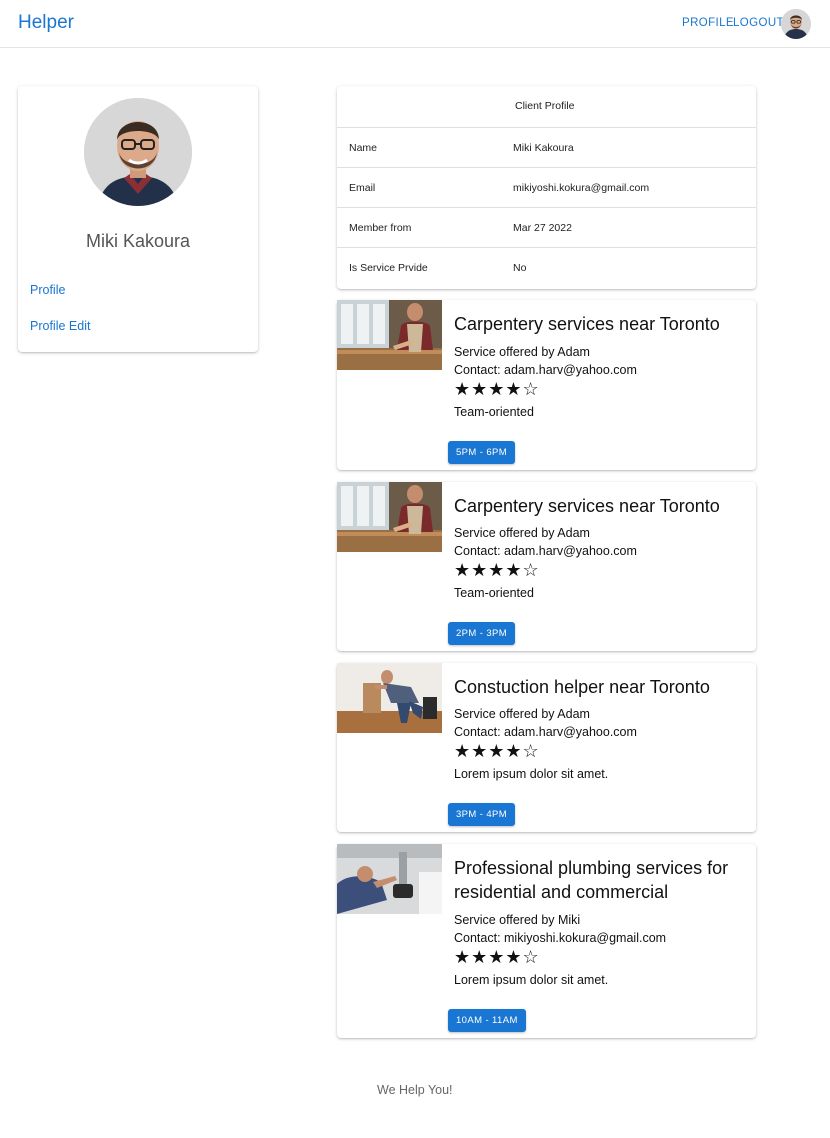  Describe the element at coordinates (389, 698) in the screenshot. I see `construction-worker-photo` at that location.